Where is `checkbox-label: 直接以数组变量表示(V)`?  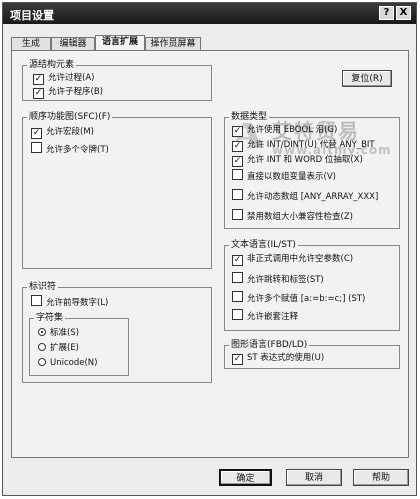 checkbox-label: 直接以数组变量表示(V) is located at coordinates (291, 177).